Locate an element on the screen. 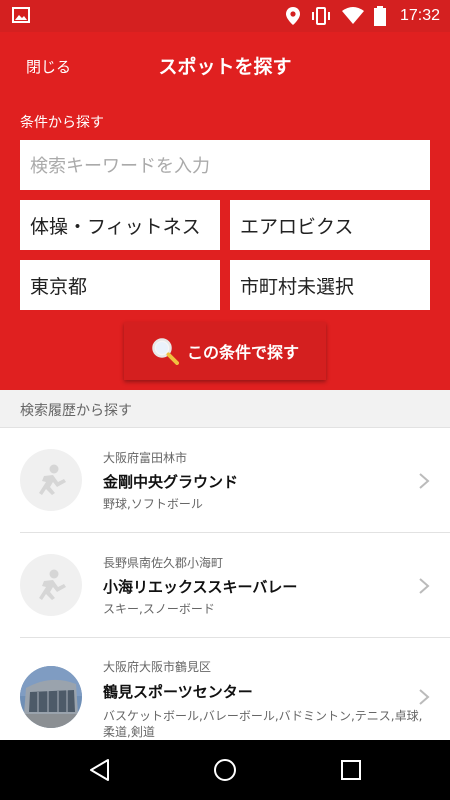  history-item-area: 大阪府大阪市鶴見区 is located at coordinates (157, 667).